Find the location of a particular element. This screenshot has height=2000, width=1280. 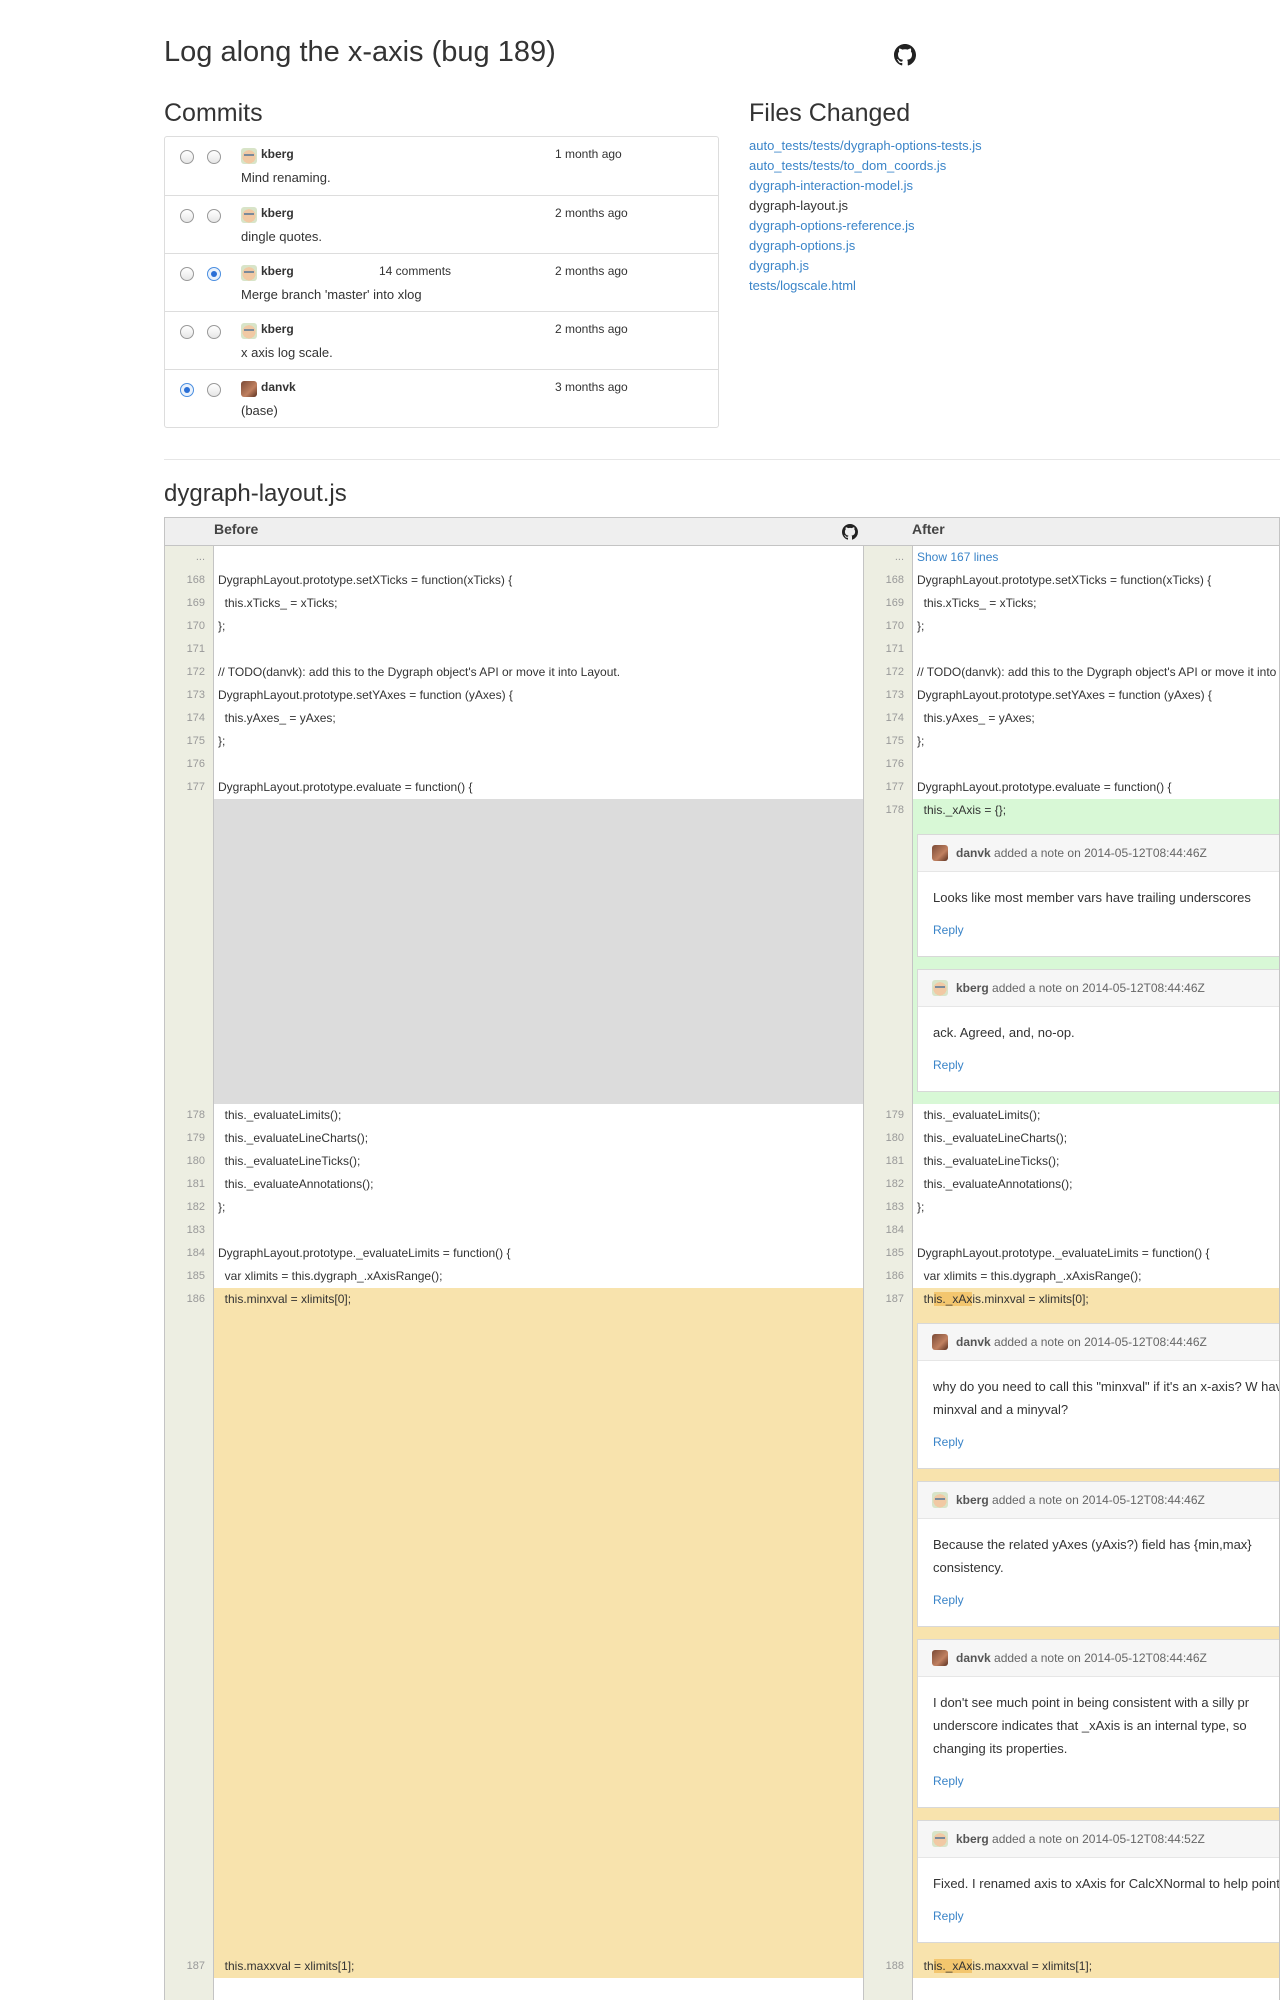

code-line: this.yAxes_ = yAxes; is located at coordinates (976, 718).